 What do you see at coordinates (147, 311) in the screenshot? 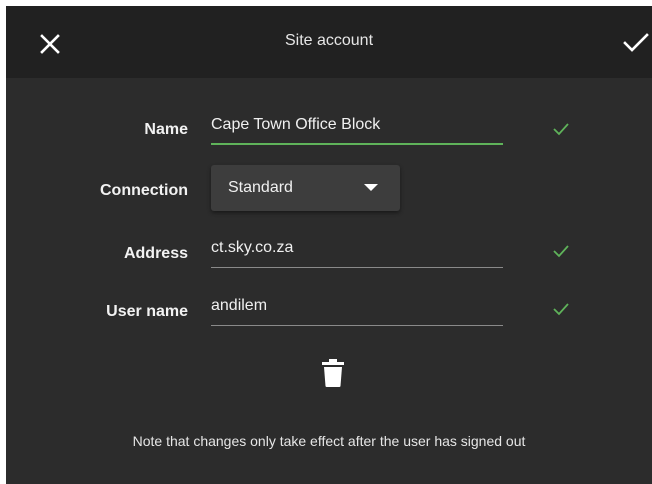
I see `username-label: User name` at bounding box center [147, 311].